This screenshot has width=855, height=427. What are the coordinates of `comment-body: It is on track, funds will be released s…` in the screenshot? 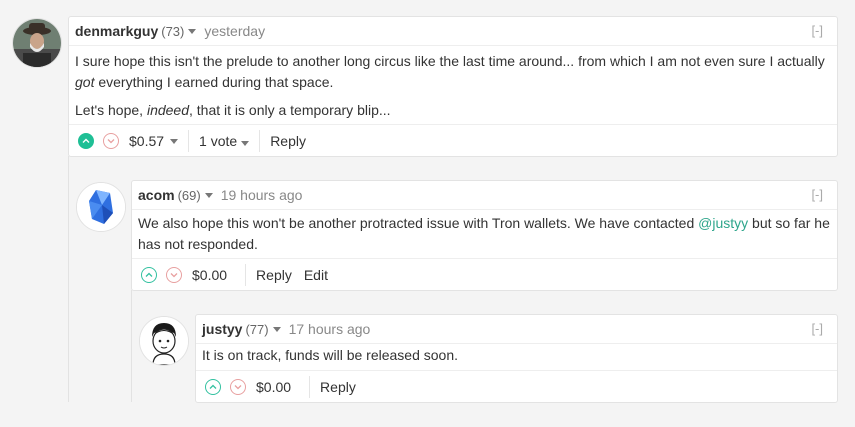 It's located at (516, 356).